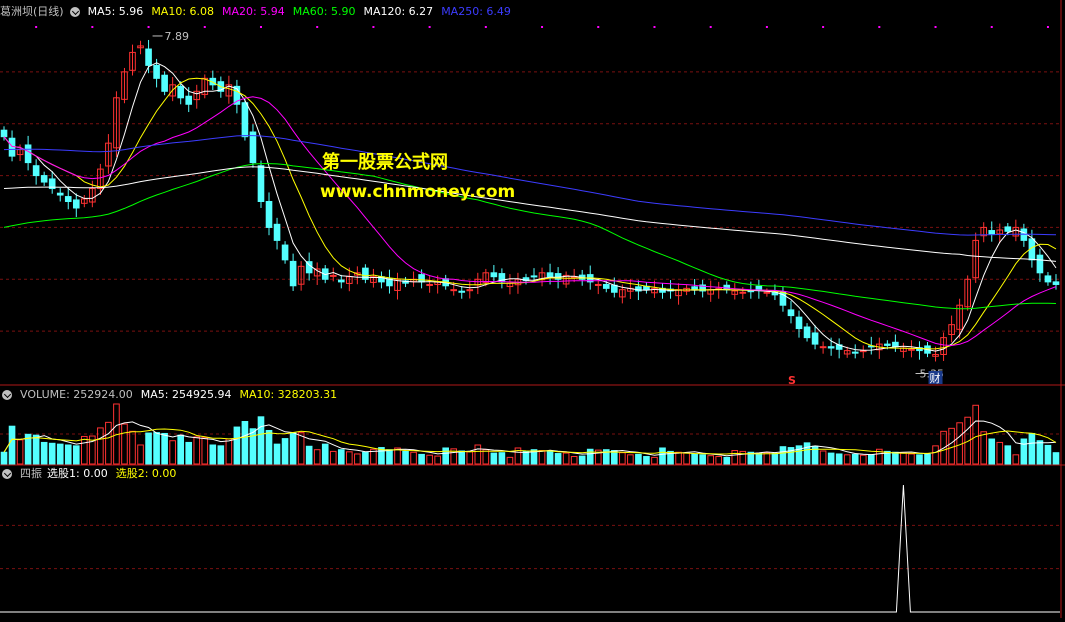 This screenshot has width=1065, height=622. What do you see at coordinates (32, 11) in the screenshot?
I see `stock-name: 葛洲坝(日线)` at bounding box center [32, 11].